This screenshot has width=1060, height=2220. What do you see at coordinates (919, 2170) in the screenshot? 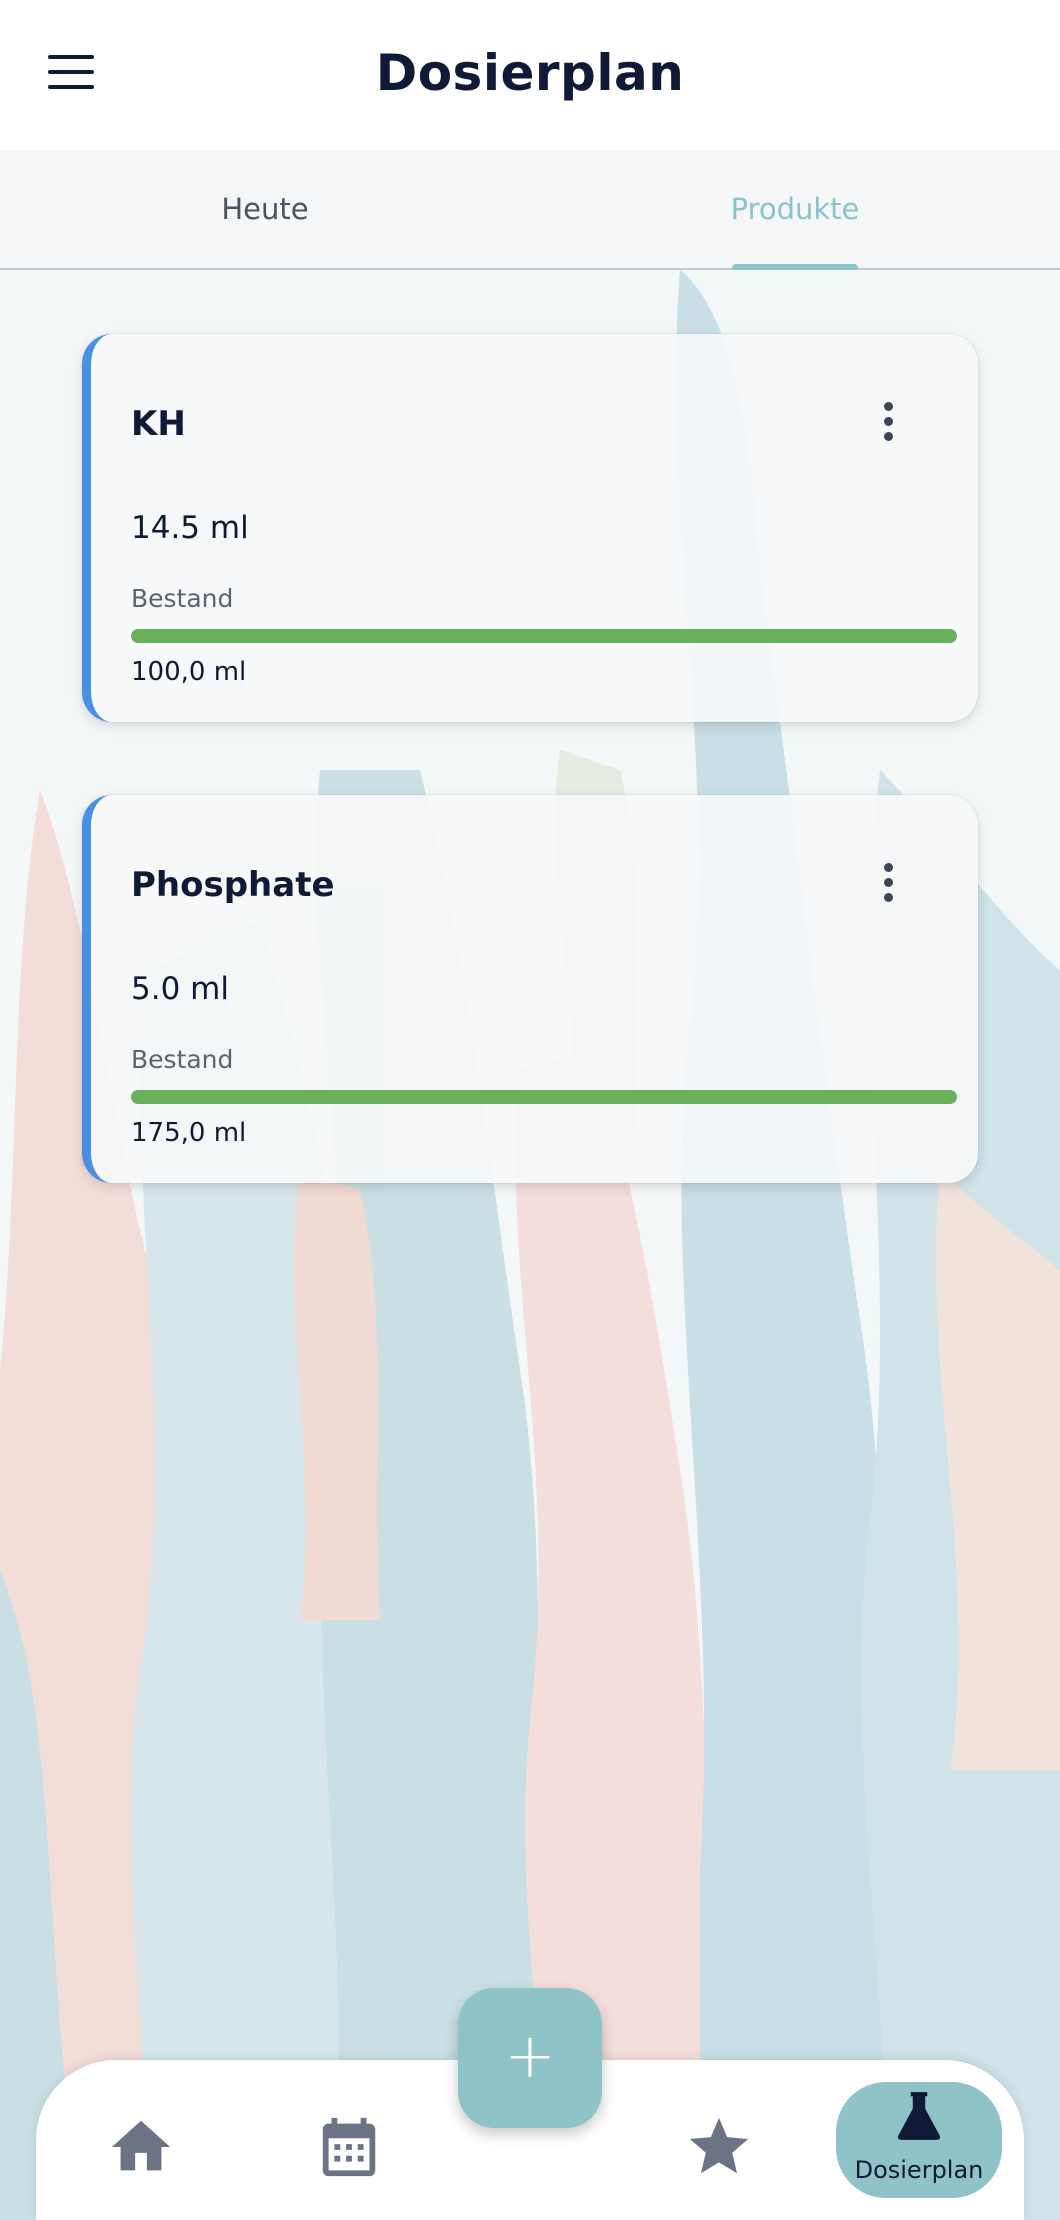
I see `nav-dosierplan-label: Dosierplan` at bounding box center [919, 2170].